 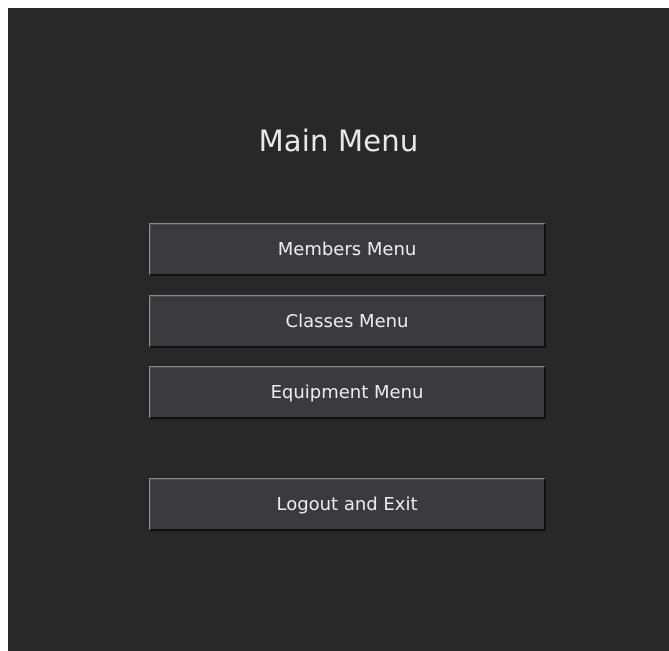 I want to click on page-title: Main Menu, so click(x=338, y=141).